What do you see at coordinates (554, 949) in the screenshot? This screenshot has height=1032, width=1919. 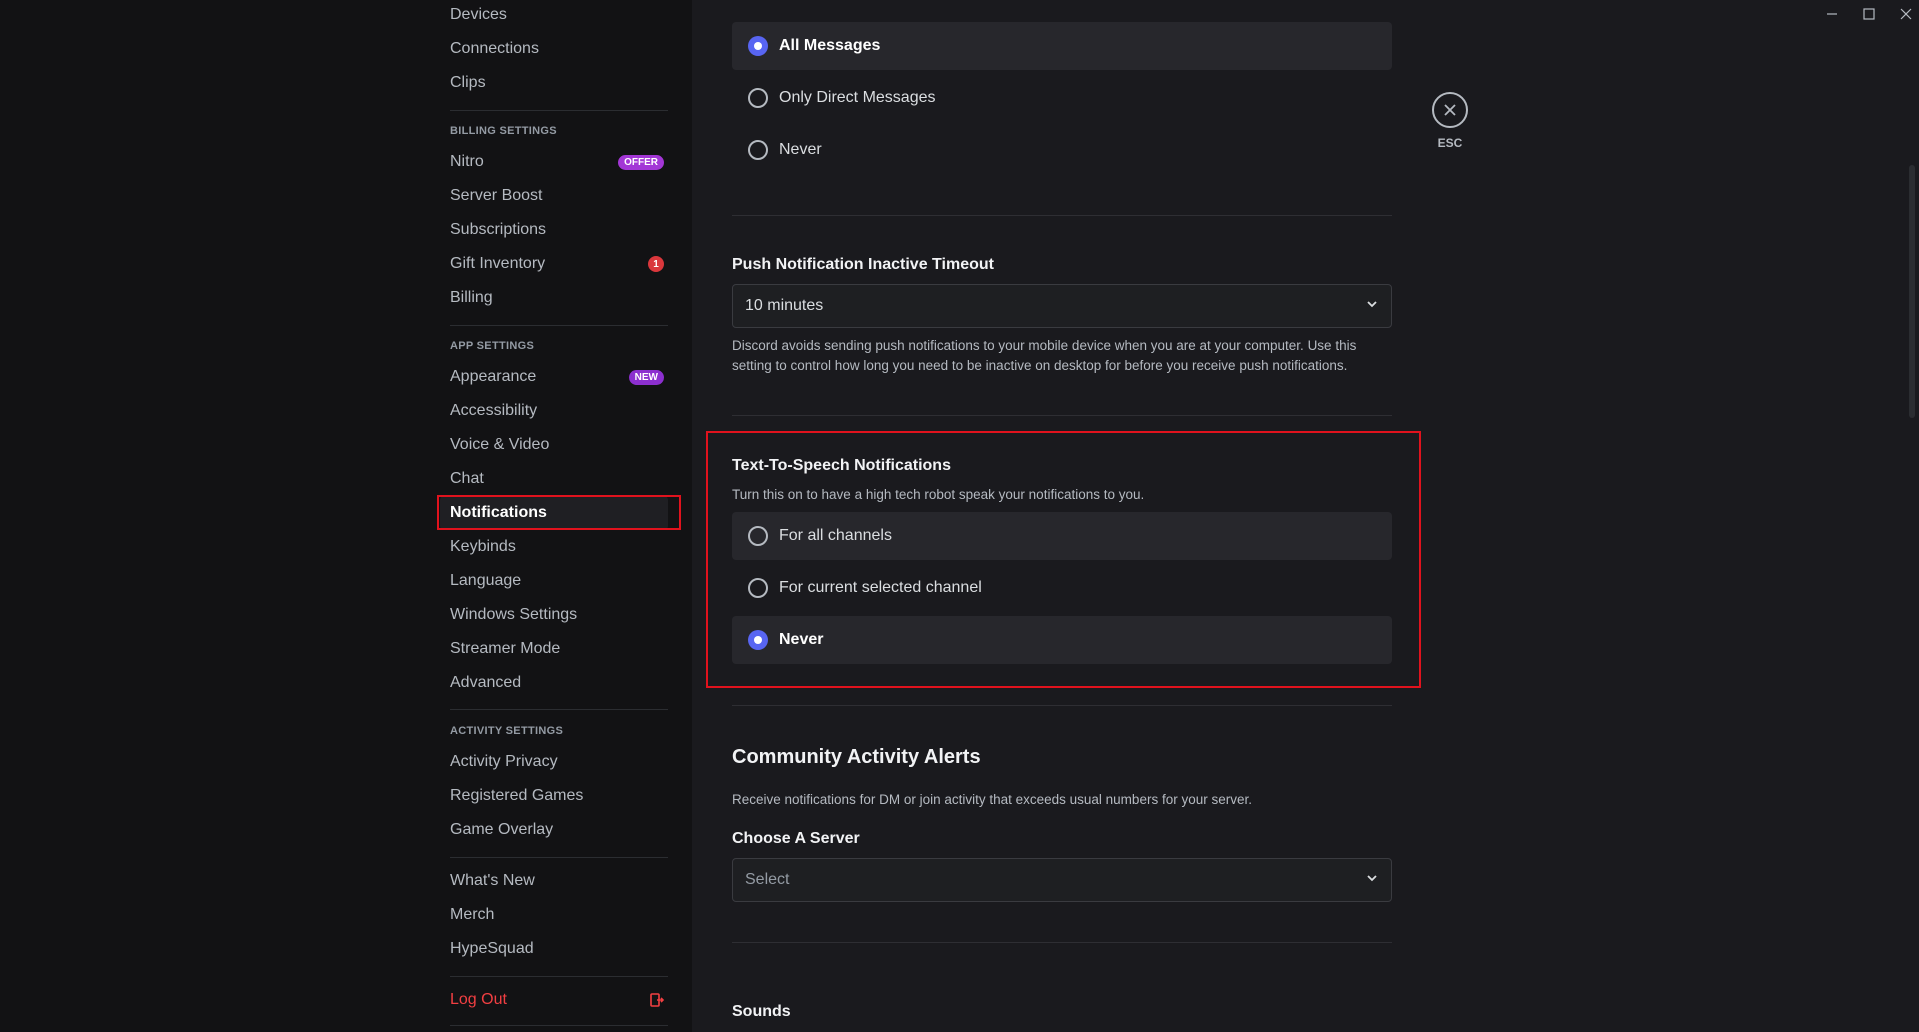 I see `sidebar-item-hypesquad: HypeSquad` at bounding box center [554, 949].